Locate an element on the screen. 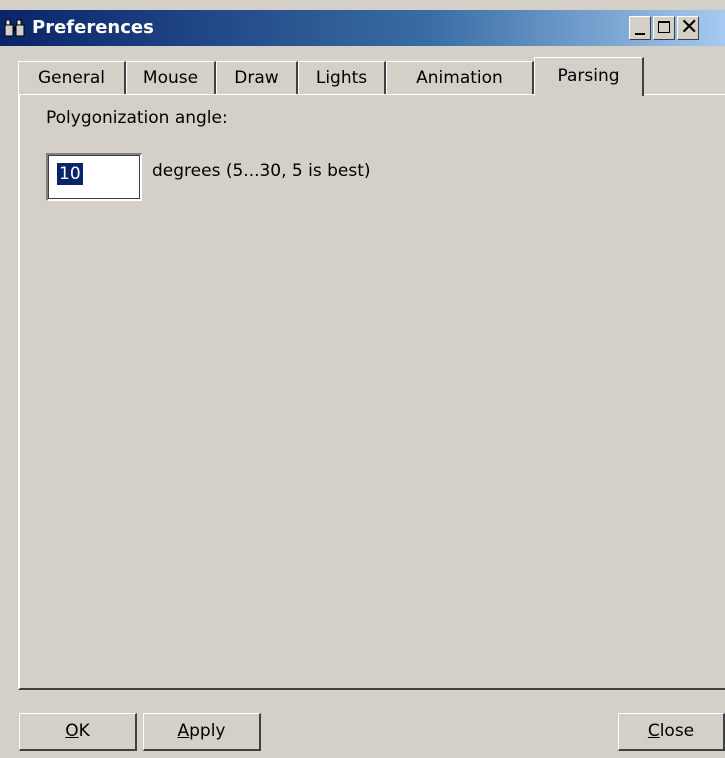 The height and width of the screenshot is (758, 725). close-label-rest: lose is located at coordinates (677, 731).